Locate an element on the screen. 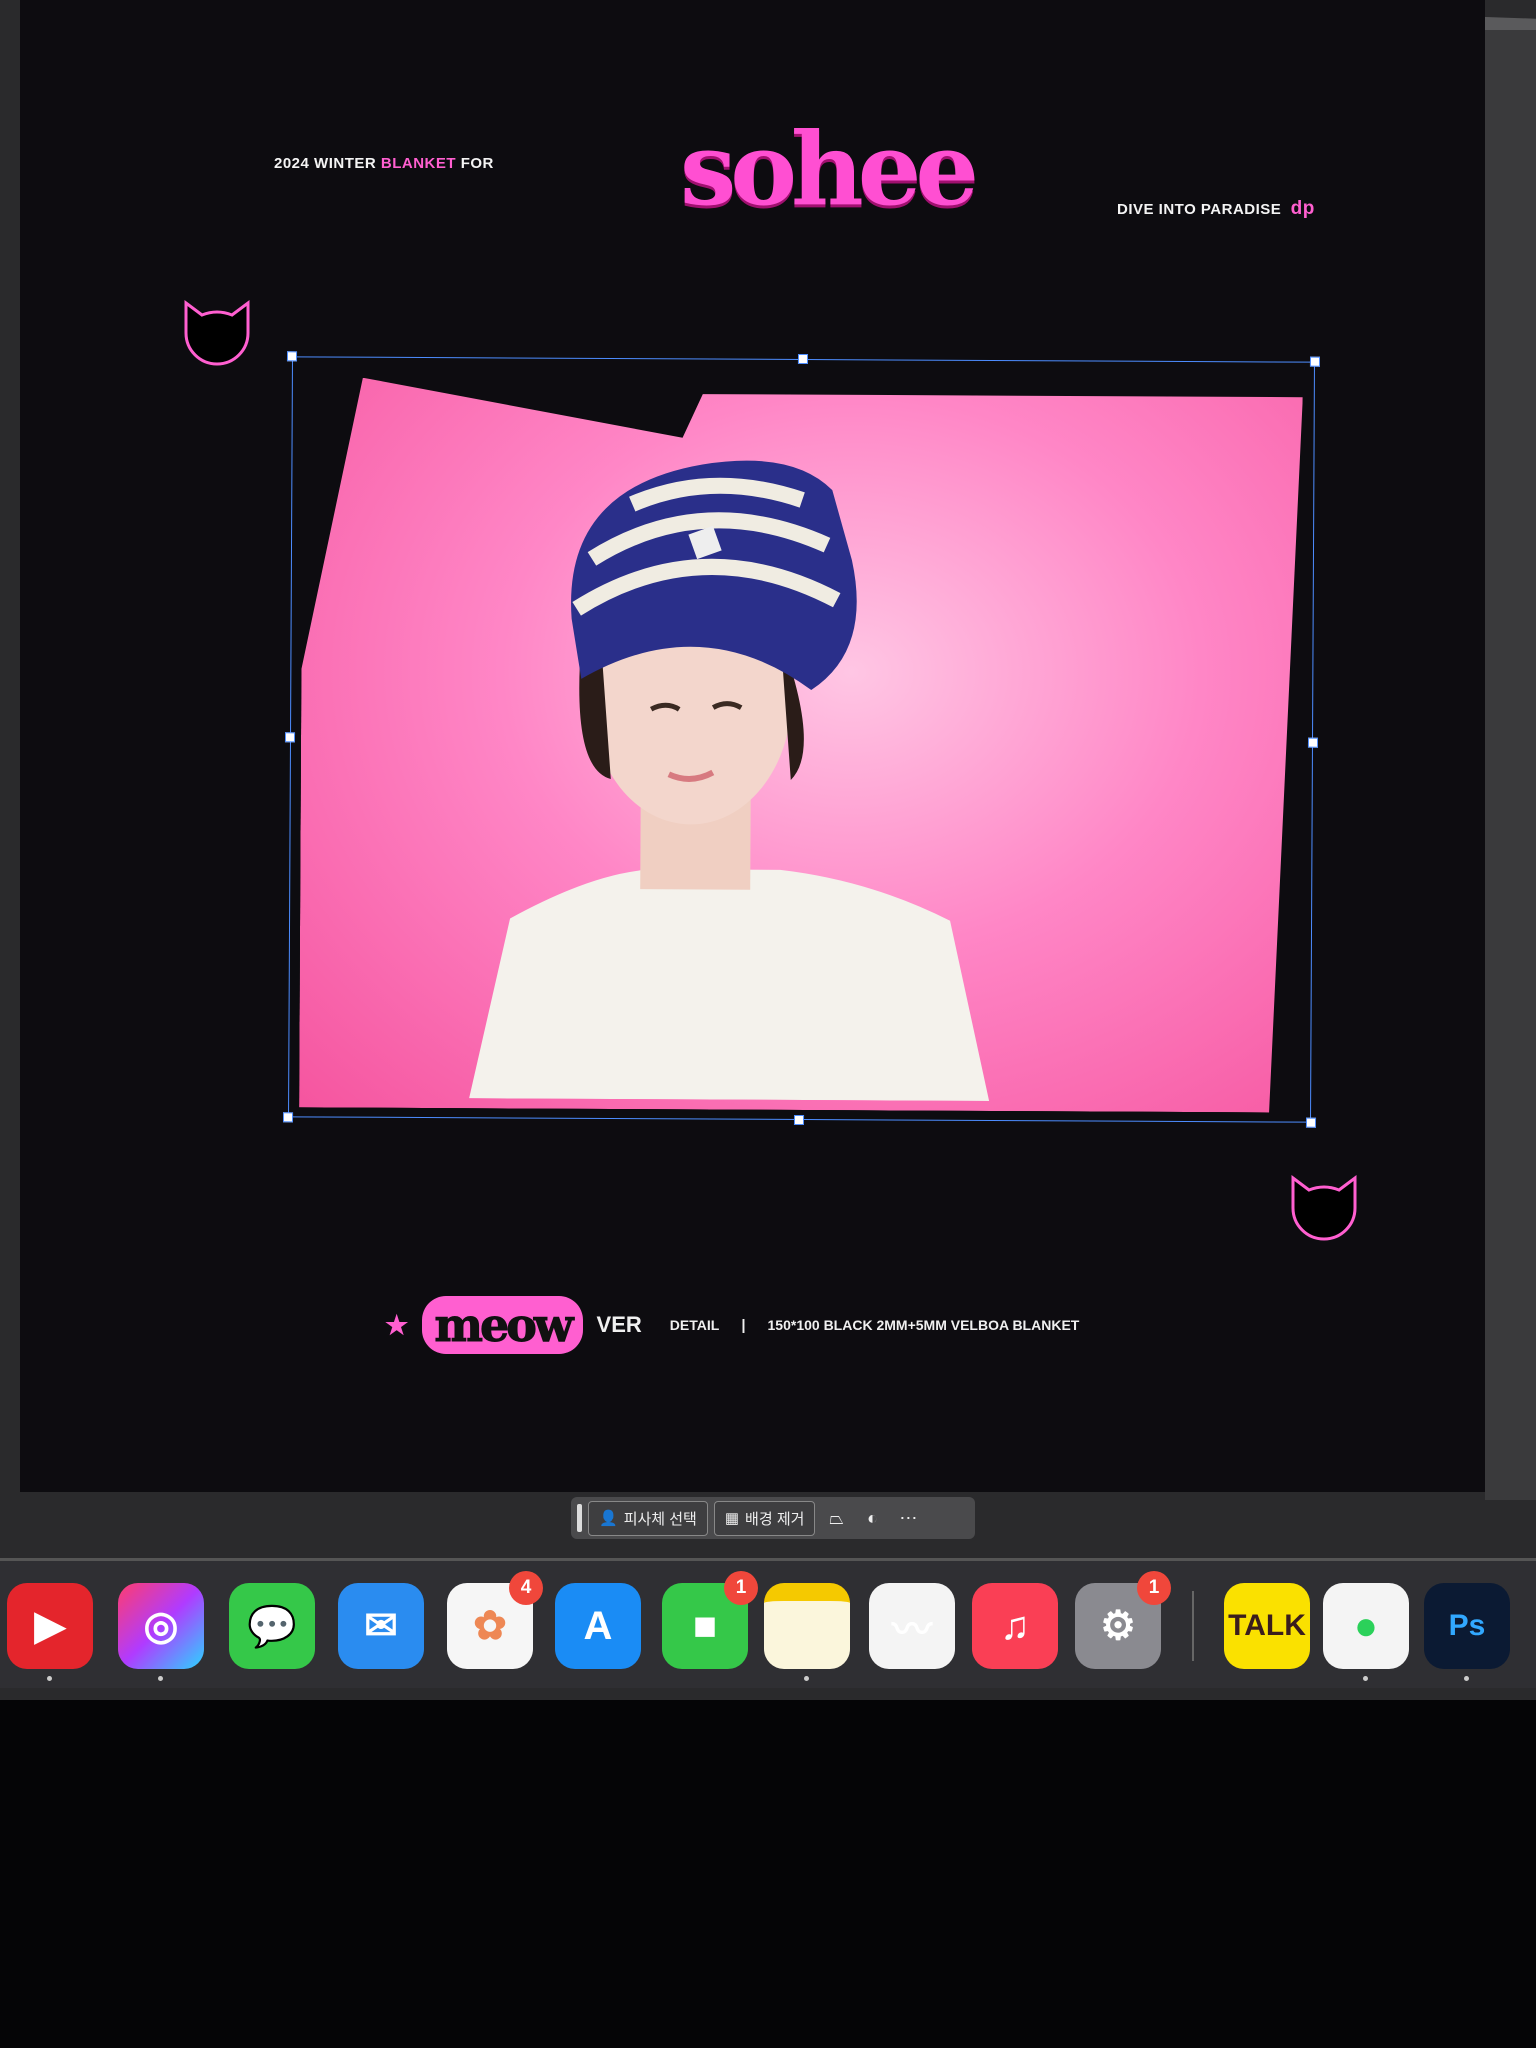  app-glyph: ♫ is located at coordinates (1015, 1625).